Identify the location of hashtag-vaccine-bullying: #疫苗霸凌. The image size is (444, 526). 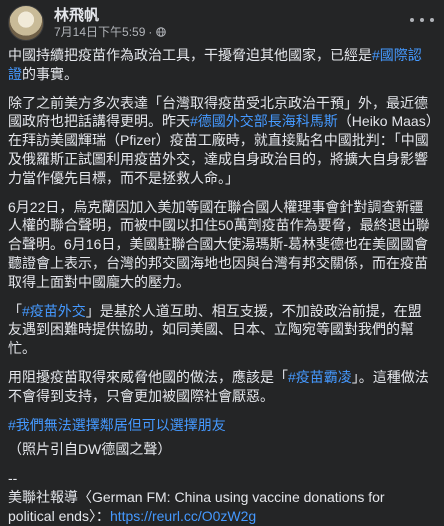
(320, 377).